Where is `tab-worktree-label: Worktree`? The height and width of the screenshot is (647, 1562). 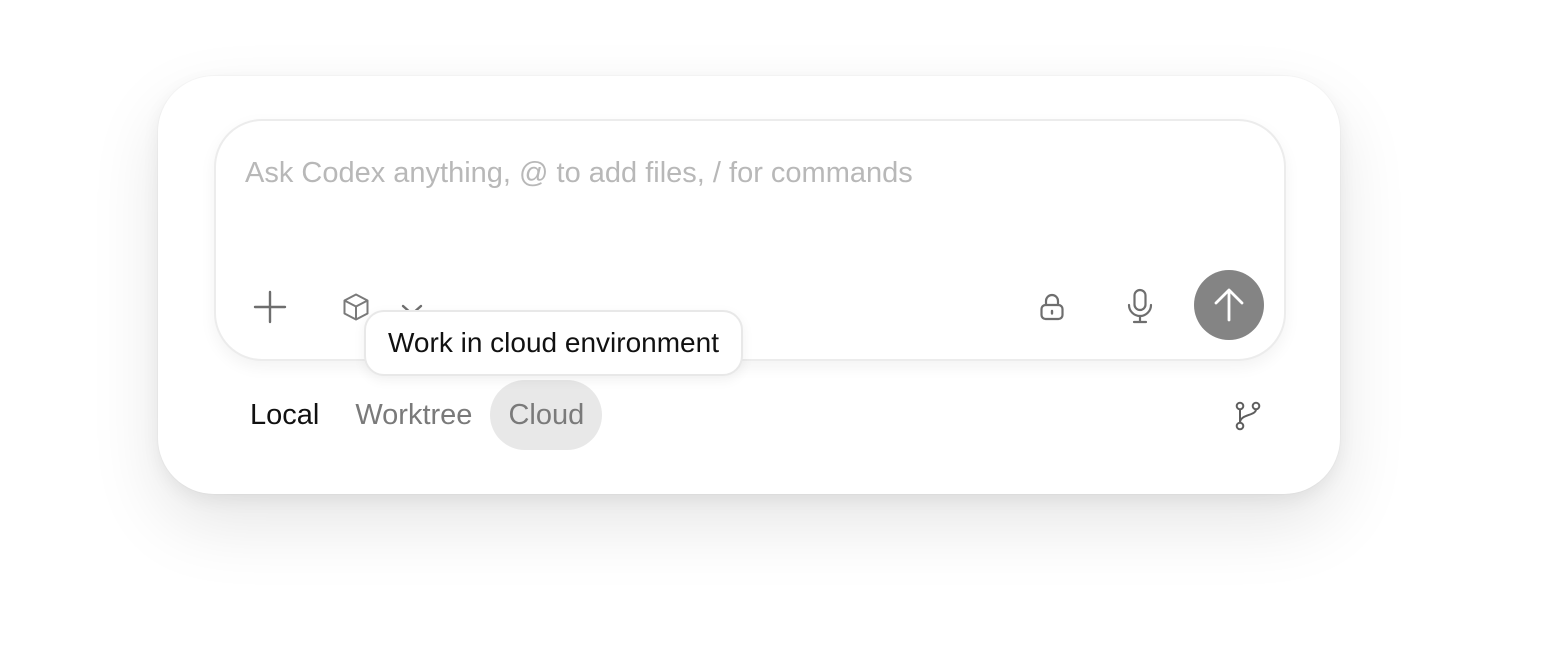 tab-worktree-label: Worktree is located at coordinates (414, 414).